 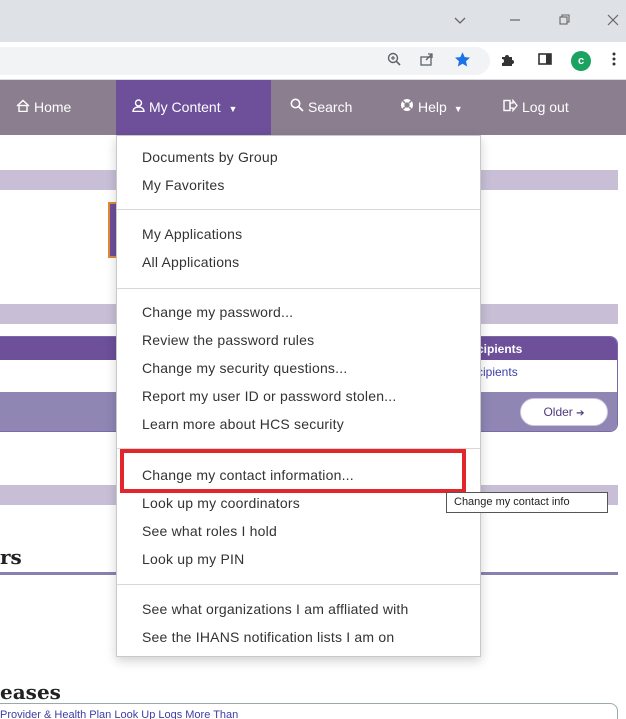 What do you see at coordinates (23, 107) in the screenshot?
I see `home-icon` at bounding box center [23, 107].